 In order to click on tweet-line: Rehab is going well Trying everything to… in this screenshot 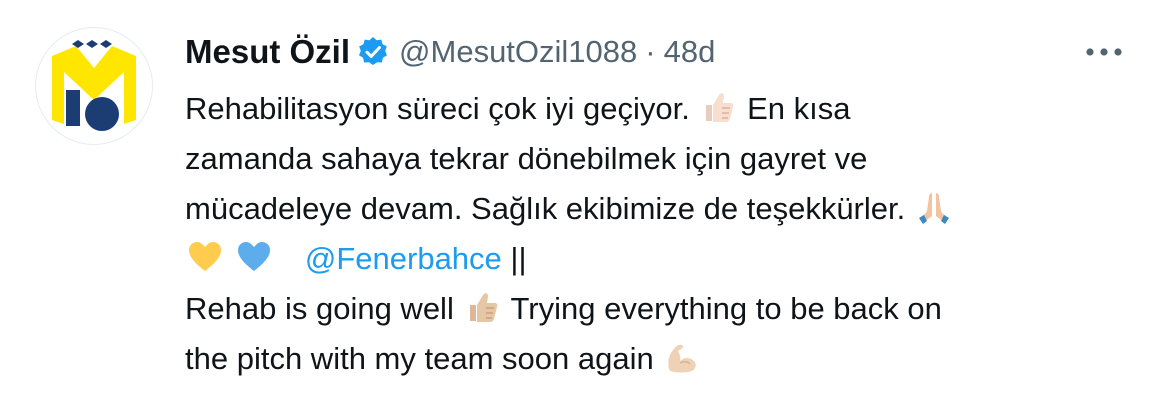, I will do `click(655, 309)`.